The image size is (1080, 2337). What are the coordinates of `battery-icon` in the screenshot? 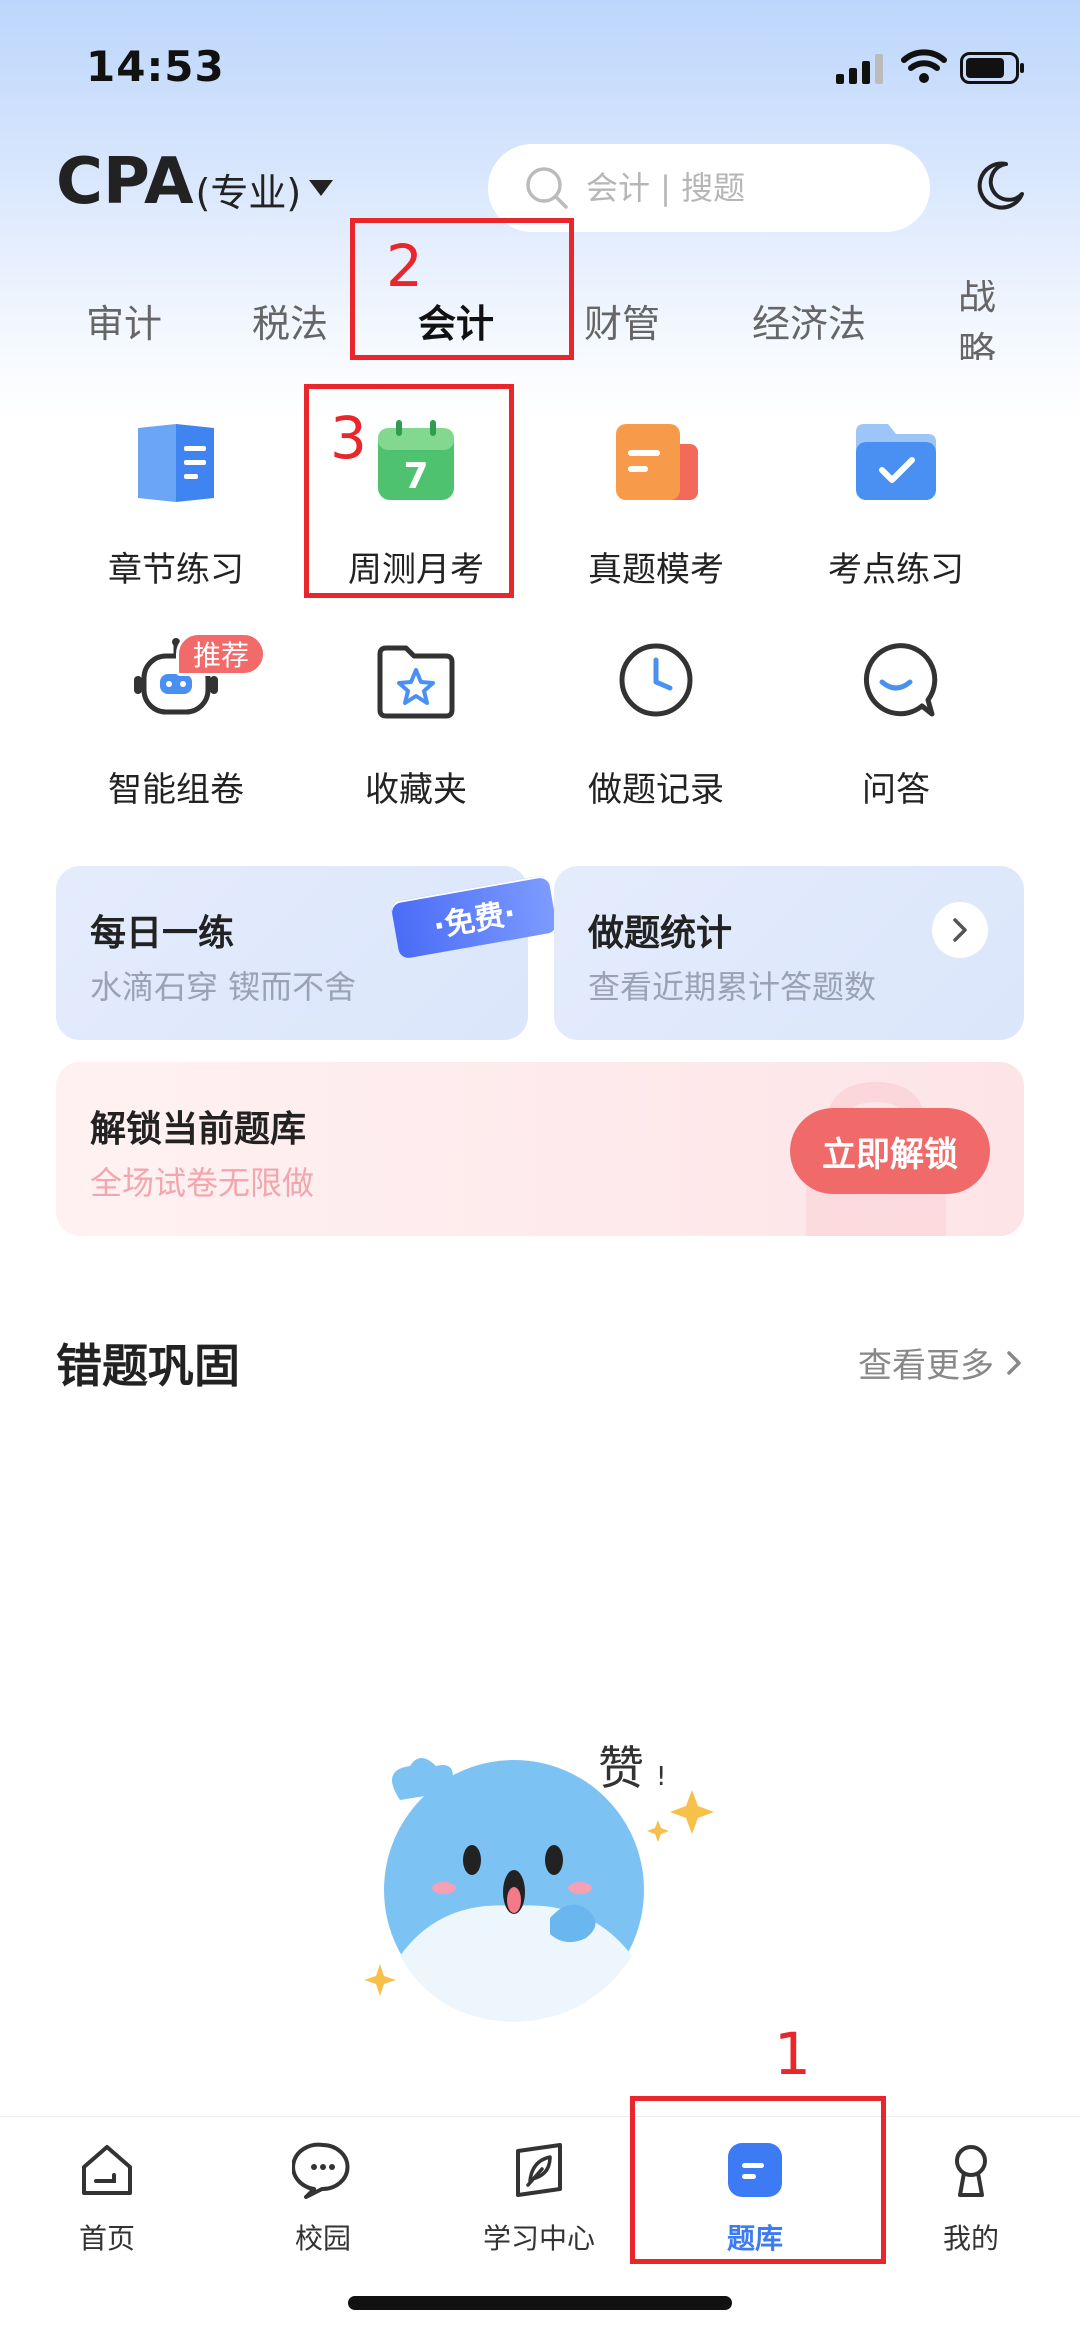 It's located at (992, 68).